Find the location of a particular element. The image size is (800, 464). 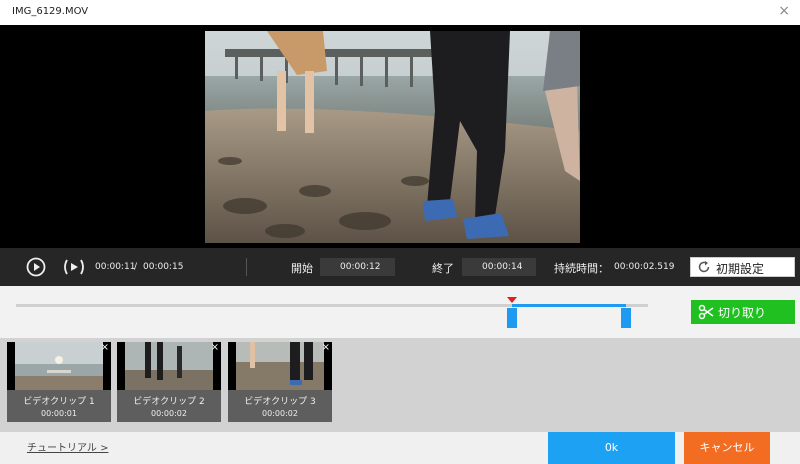

reset-label: 初期設定 is located at coordinates (740, 269).